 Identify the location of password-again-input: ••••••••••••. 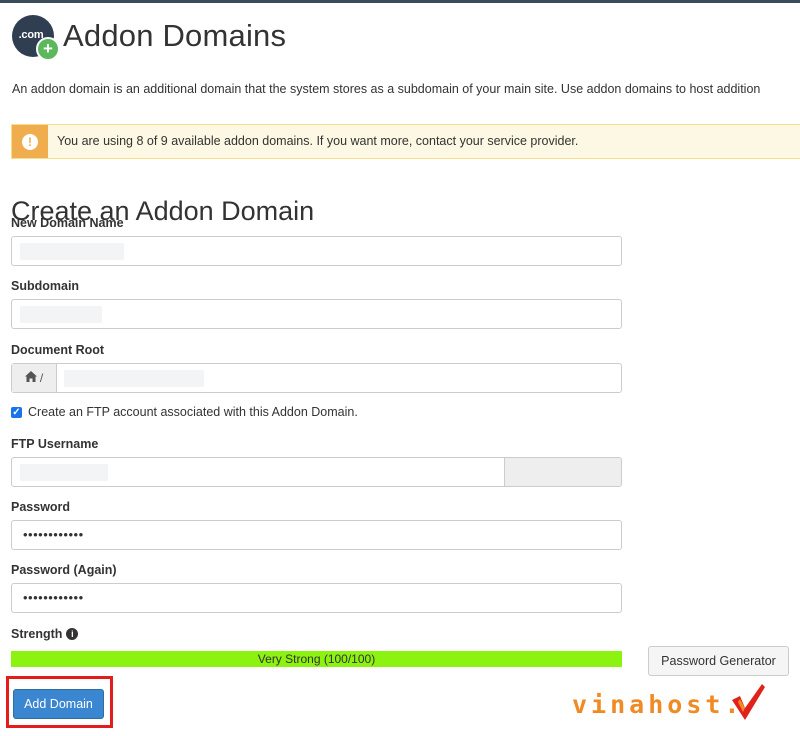
(316, 598).